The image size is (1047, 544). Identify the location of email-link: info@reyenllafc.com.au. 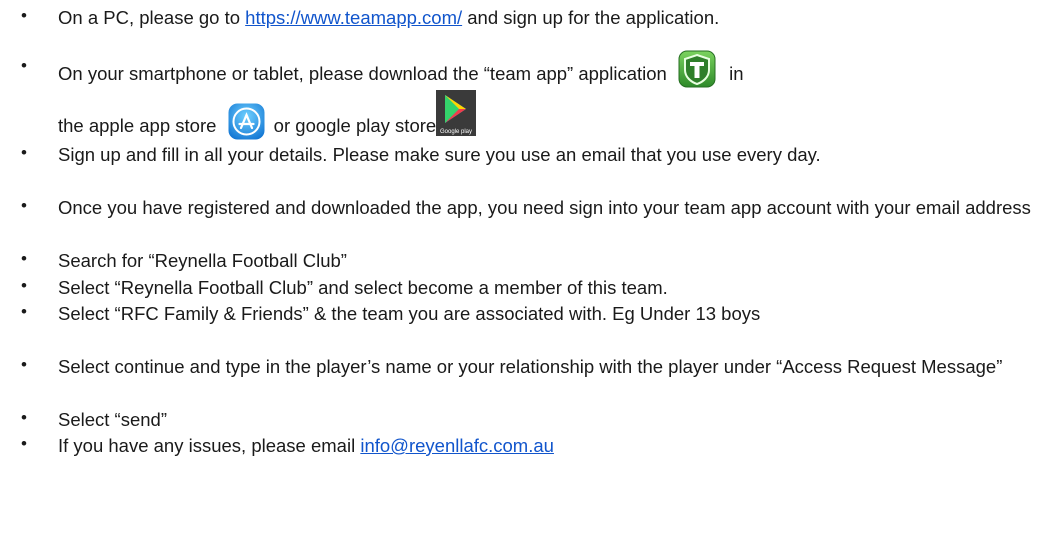
(457, 445).